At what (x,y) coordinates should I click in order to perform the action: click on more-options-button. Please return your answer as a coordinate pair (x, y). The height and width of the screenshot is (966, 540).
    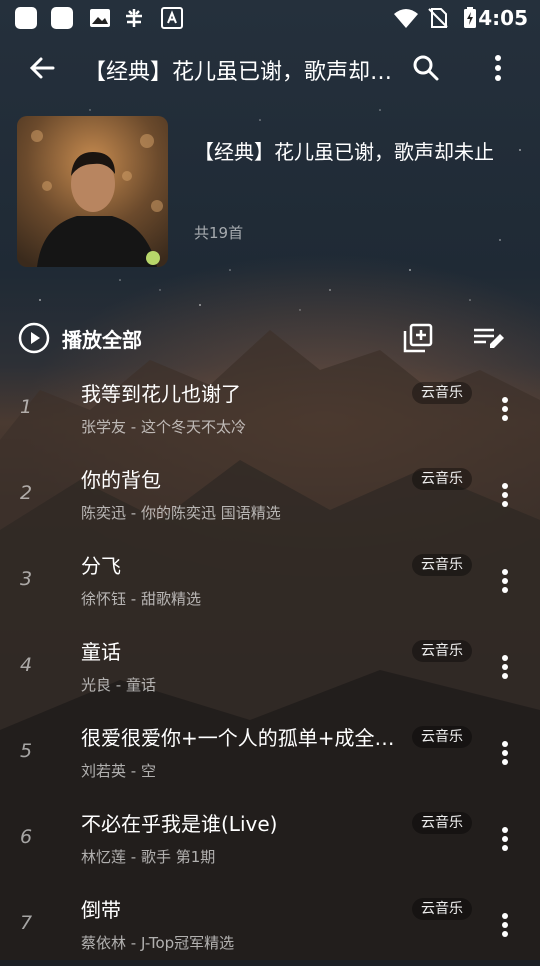
    Looking at the image, I should click on (498, 68).